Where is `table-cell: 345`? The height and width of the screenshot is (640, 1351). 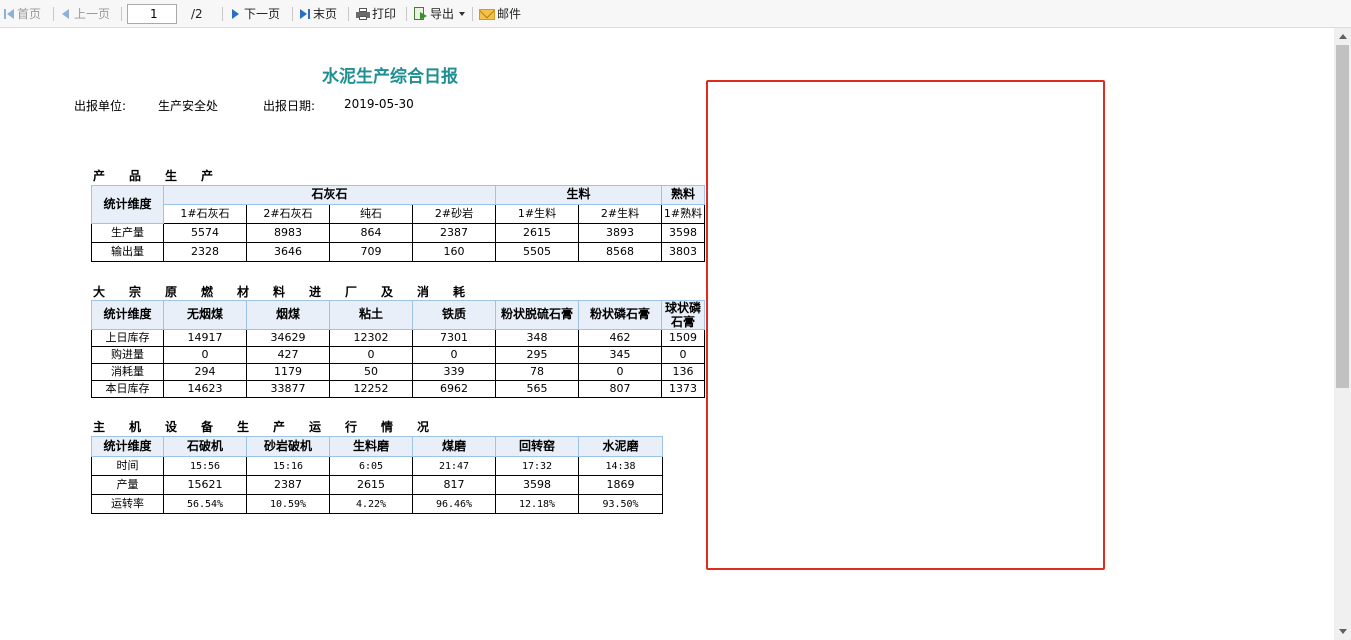 table-cell: 345 is located at coordinates (620, 355).